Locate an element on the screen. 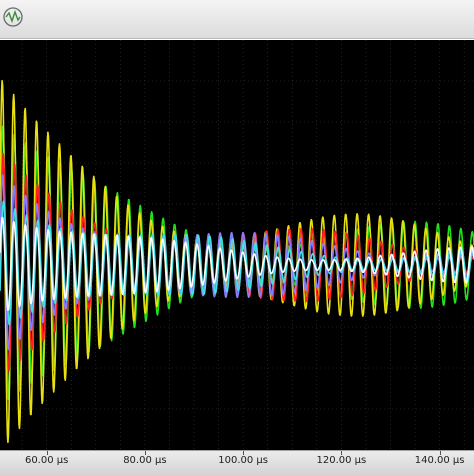  window-titlebar is located at coordinates (237, 19).